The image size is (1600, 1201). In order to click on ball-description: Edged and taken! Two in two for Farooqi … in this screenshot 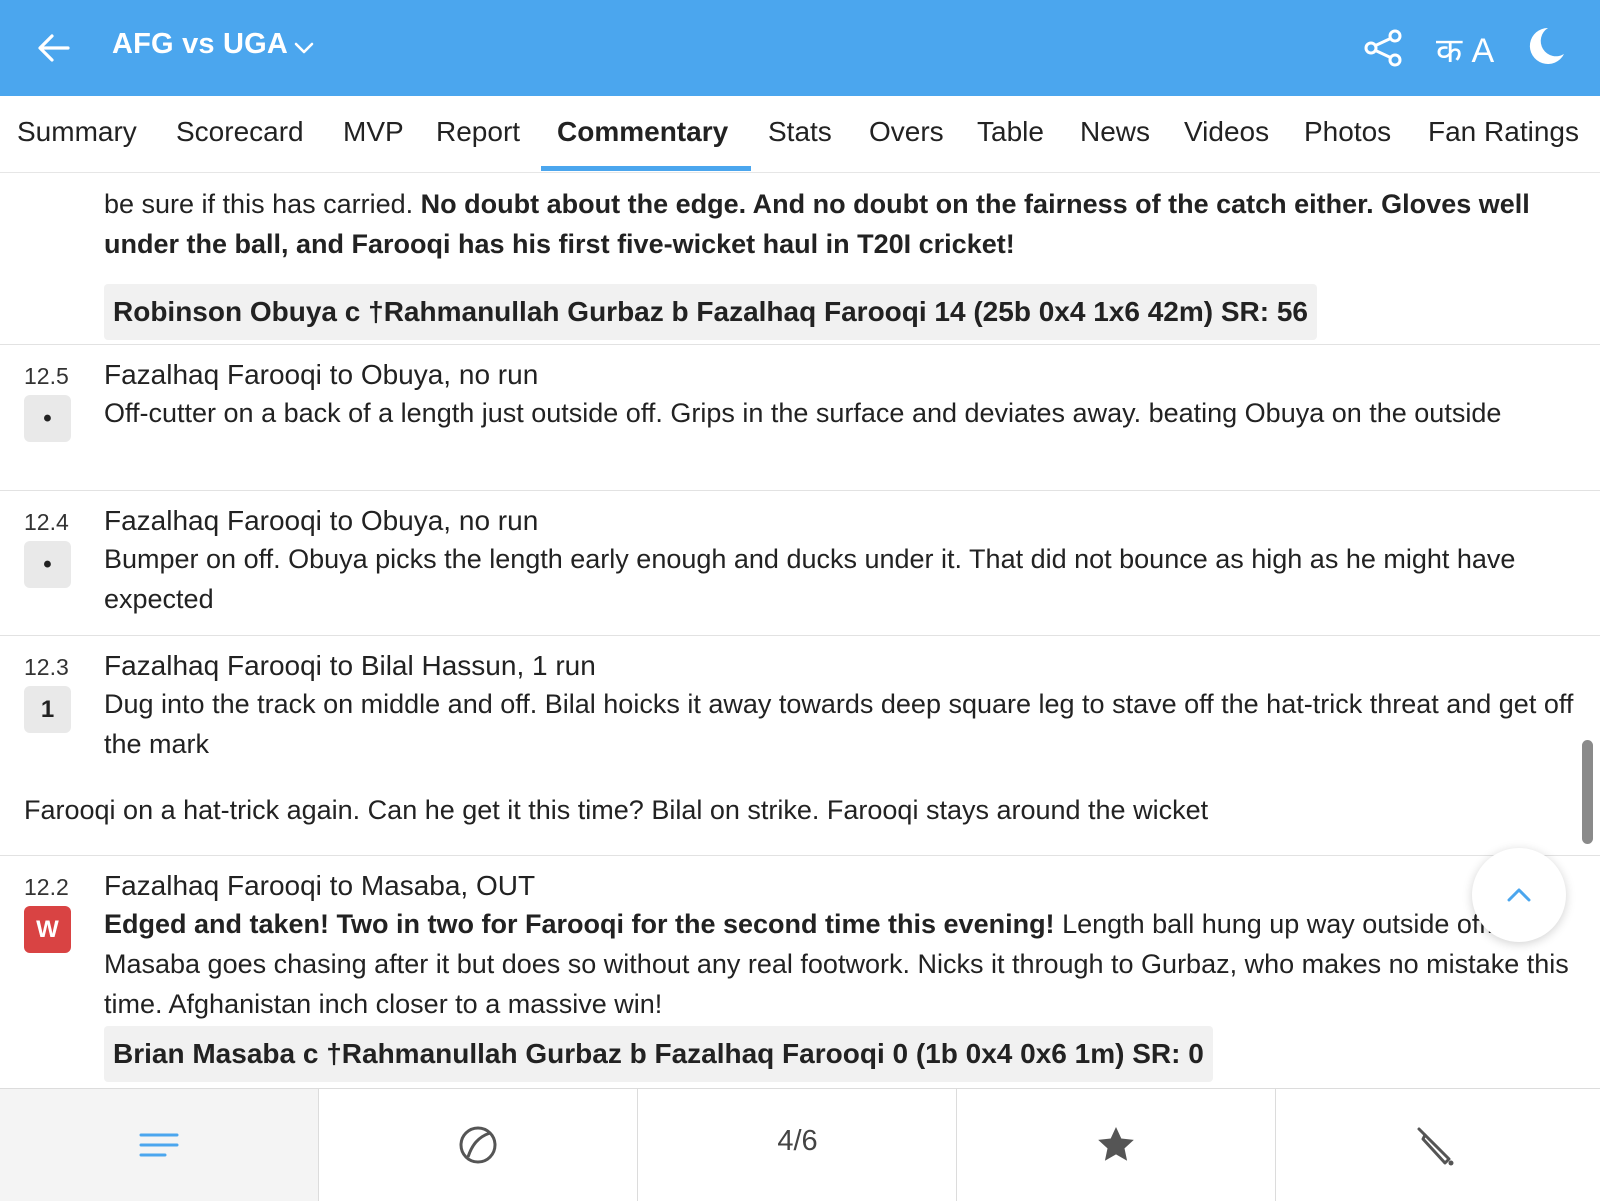, I will do `click(839, 964)`.